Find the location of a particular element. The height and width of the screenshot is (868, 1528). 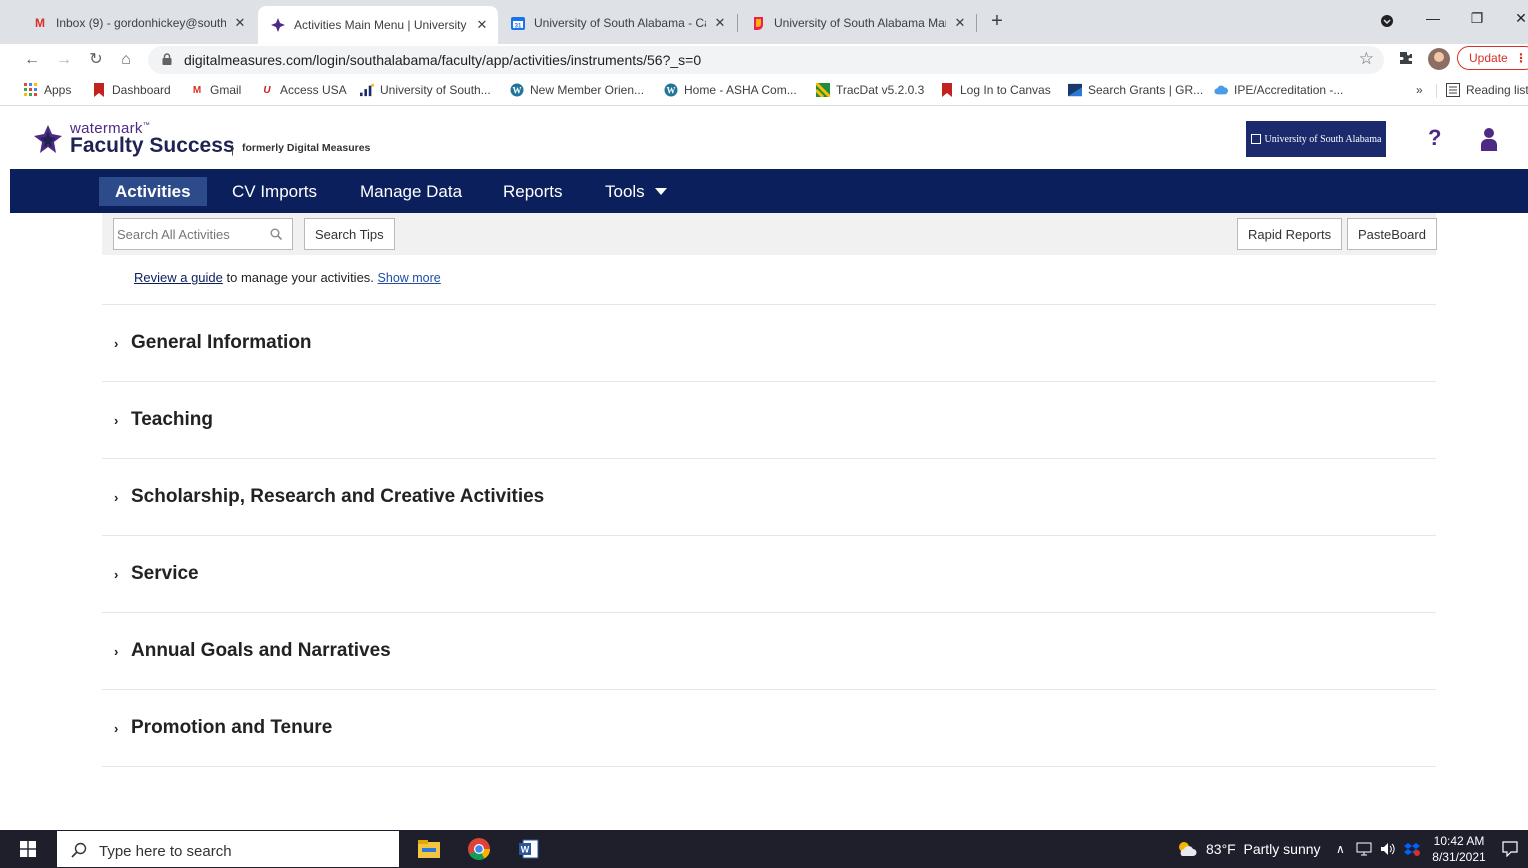

nav-manage-data: Manage Data is located at coordinates (411, 191).